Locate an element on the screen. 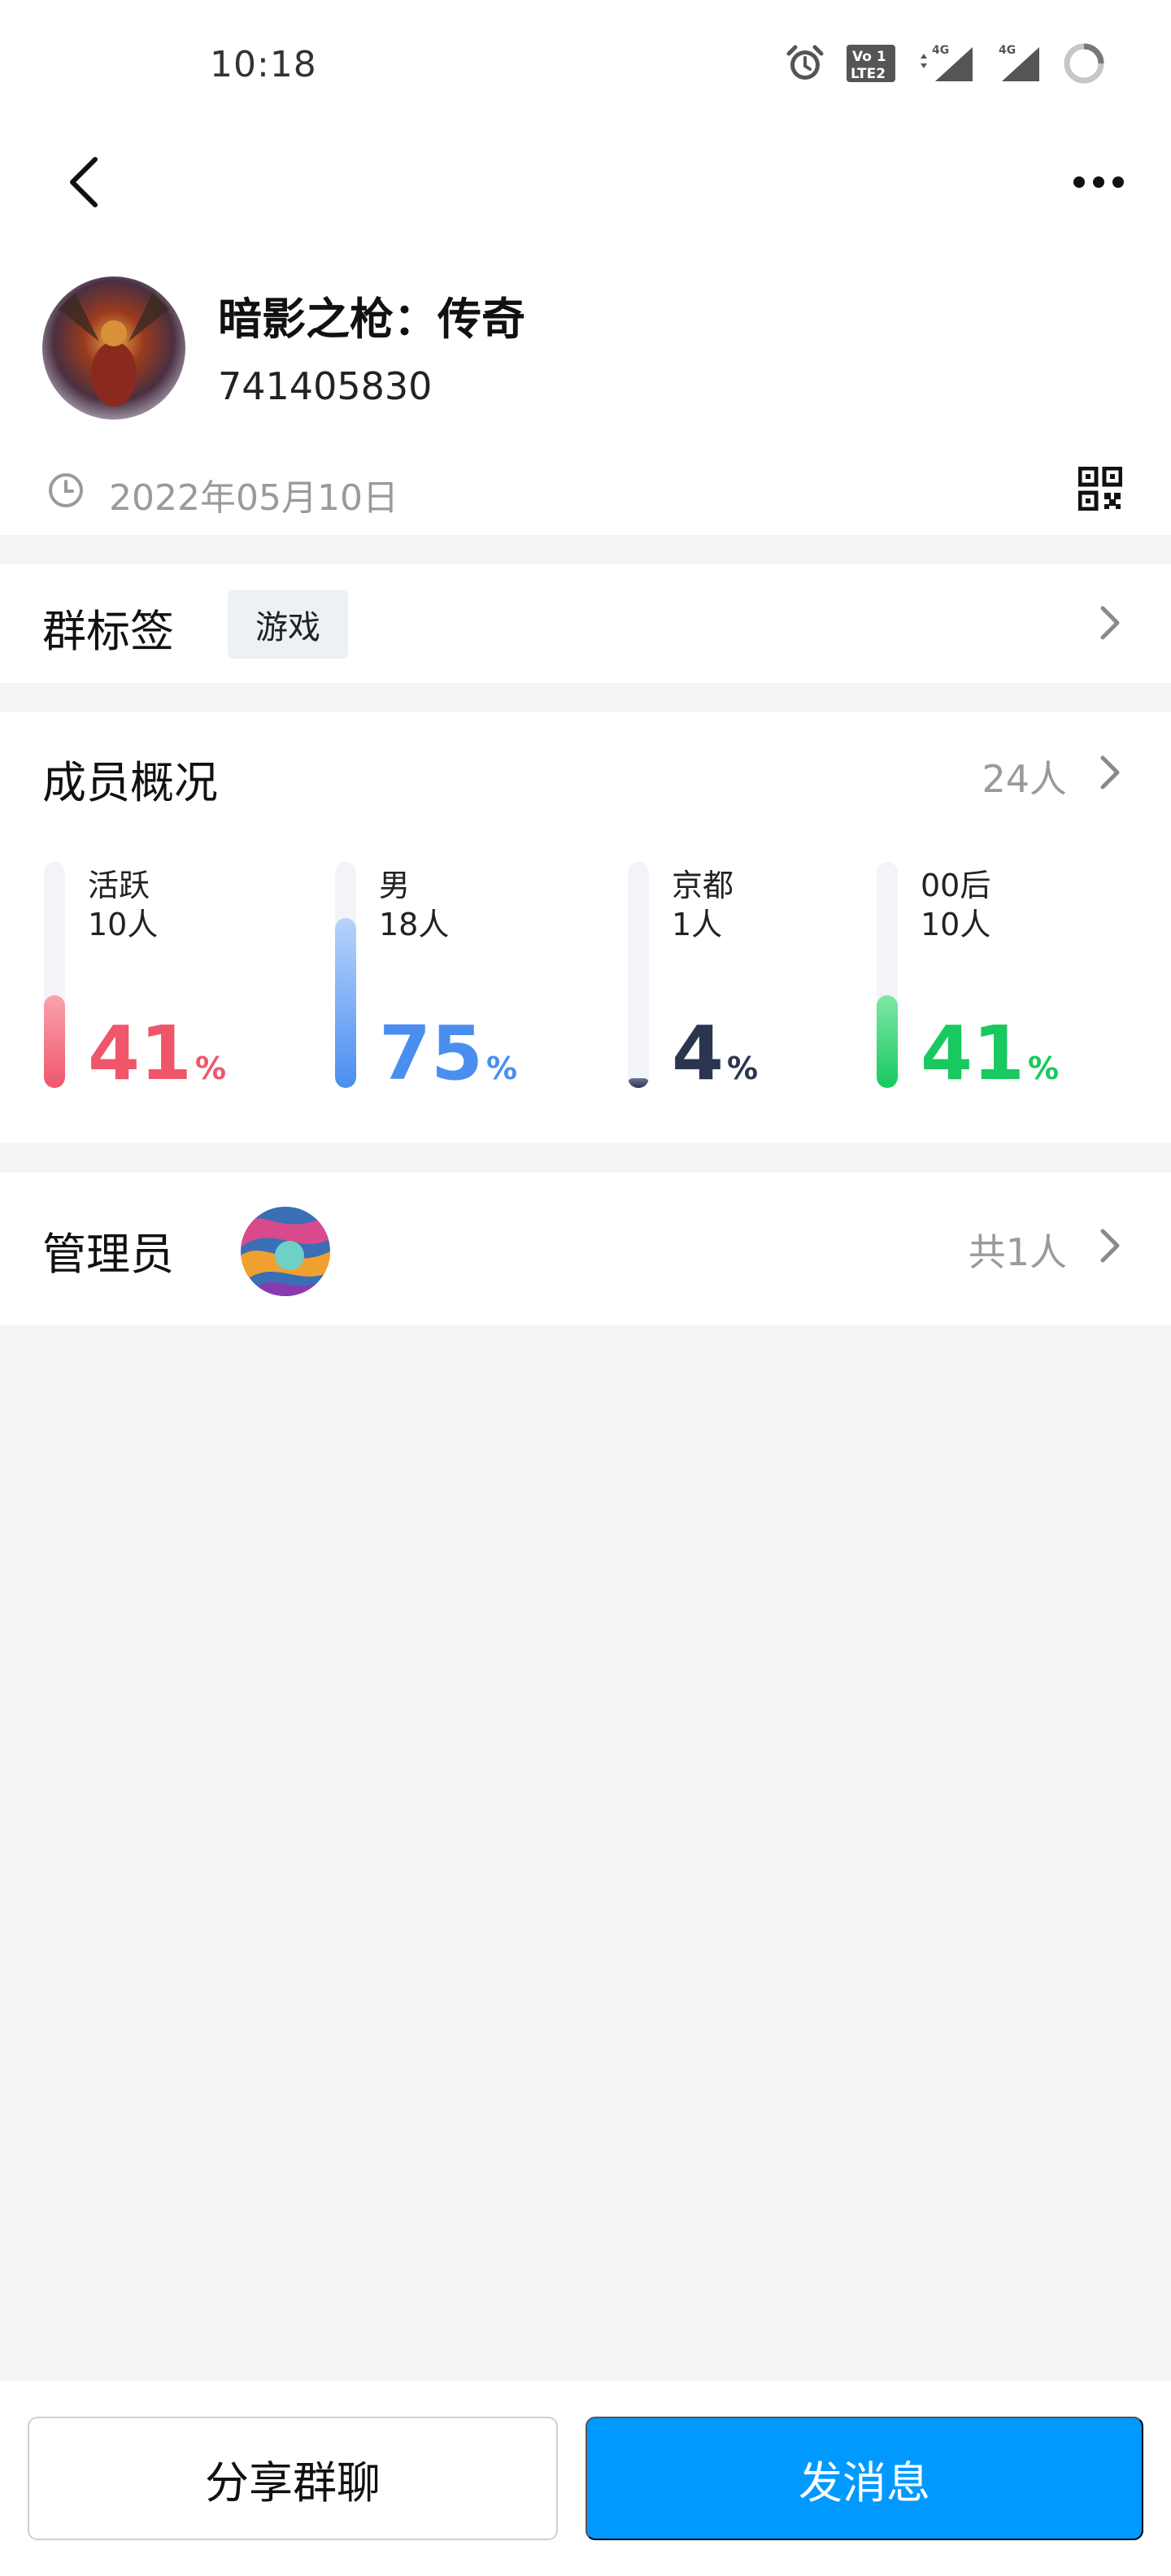 This screenshot has width=1171, height=2576. qr-code-icon is located at coordinates (1100, 489).